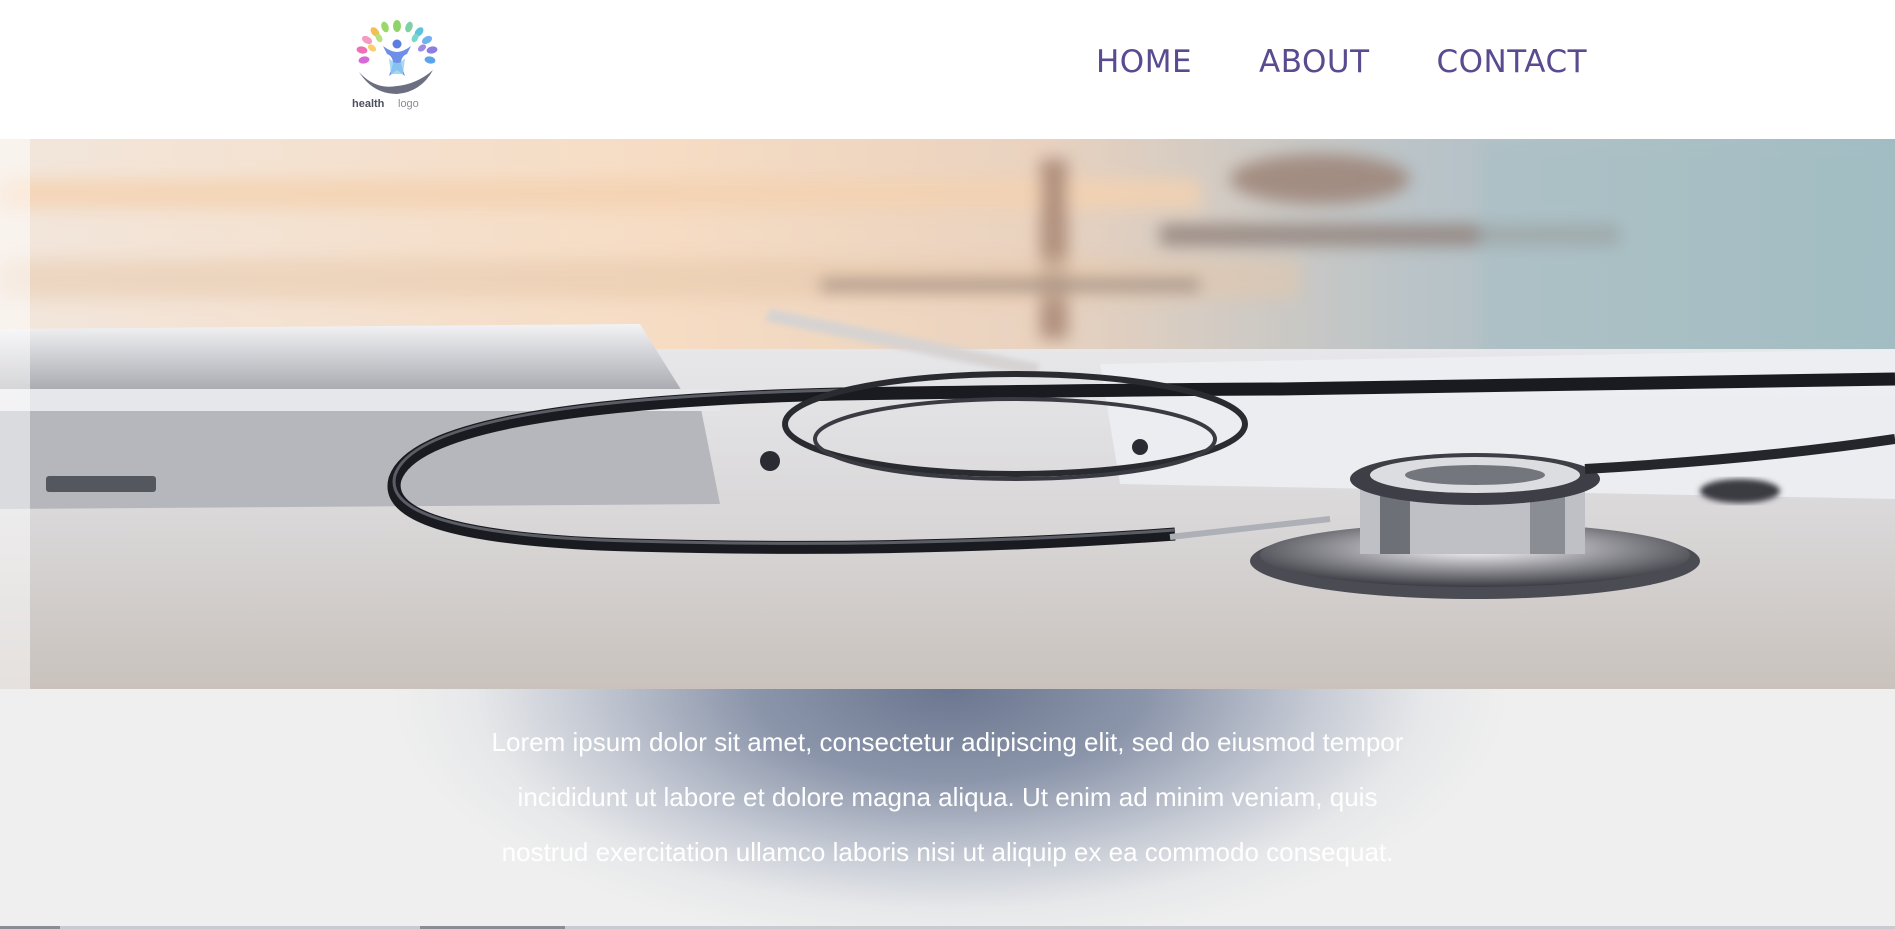 The height and width of the screenshot is (929, 1895). What do you see at coordinates (947, 69) in the screenshot?
I see `site-header: health logo HOME ABOUT CONTACT` at bounding box center [947, 69].